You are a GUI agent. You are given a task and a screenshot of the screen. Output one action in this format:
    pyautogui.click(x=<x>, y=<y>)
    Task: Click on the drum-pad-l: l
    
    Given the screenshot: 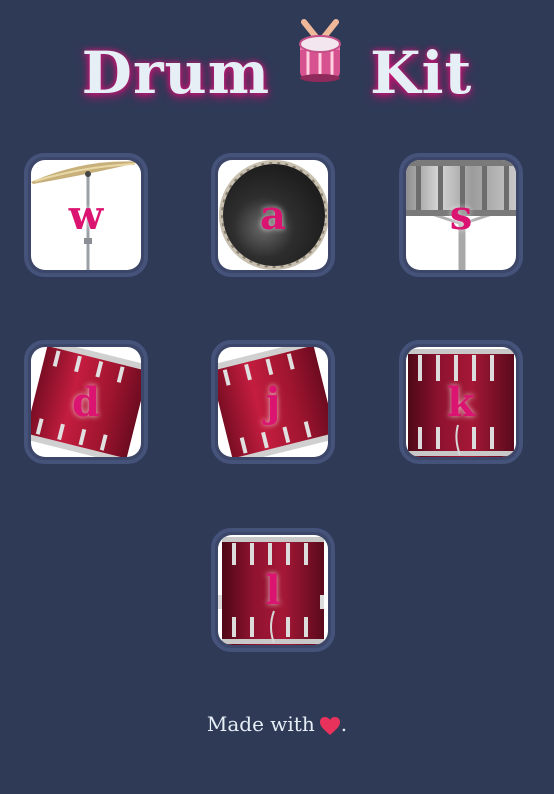 What is the action you would take?
    pyautogui.click(x=273, y=590)
    